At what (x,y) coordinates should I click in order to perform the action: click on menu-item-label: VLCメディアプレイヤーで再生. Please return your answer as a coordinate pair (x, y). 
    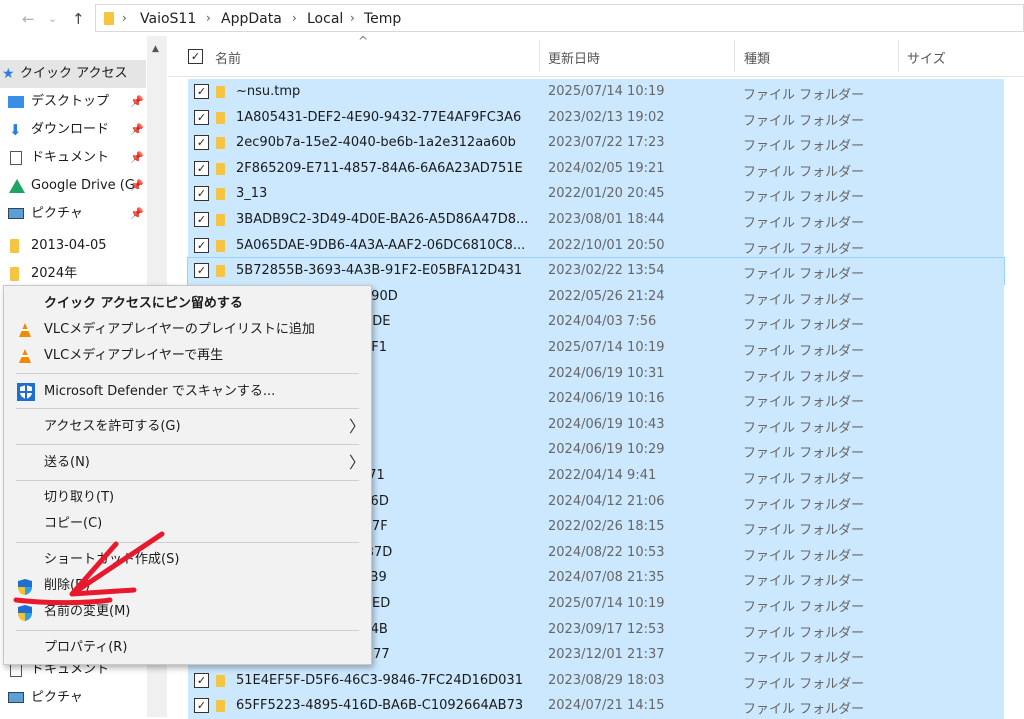
    Looking at the image, I should click on (134, 355).